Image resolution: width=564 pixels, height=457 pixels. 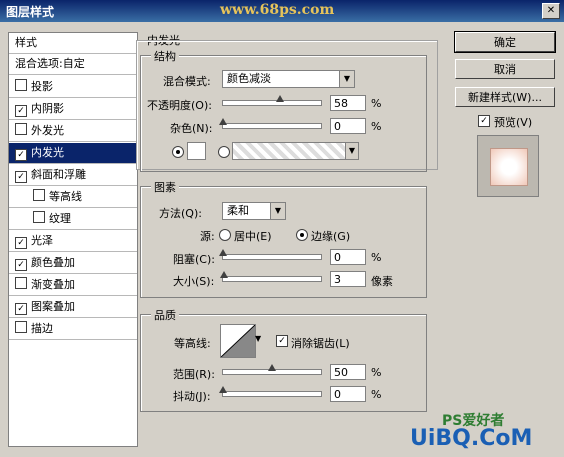 I want to click on preview-thumbnail, so click(x=508, y=166).